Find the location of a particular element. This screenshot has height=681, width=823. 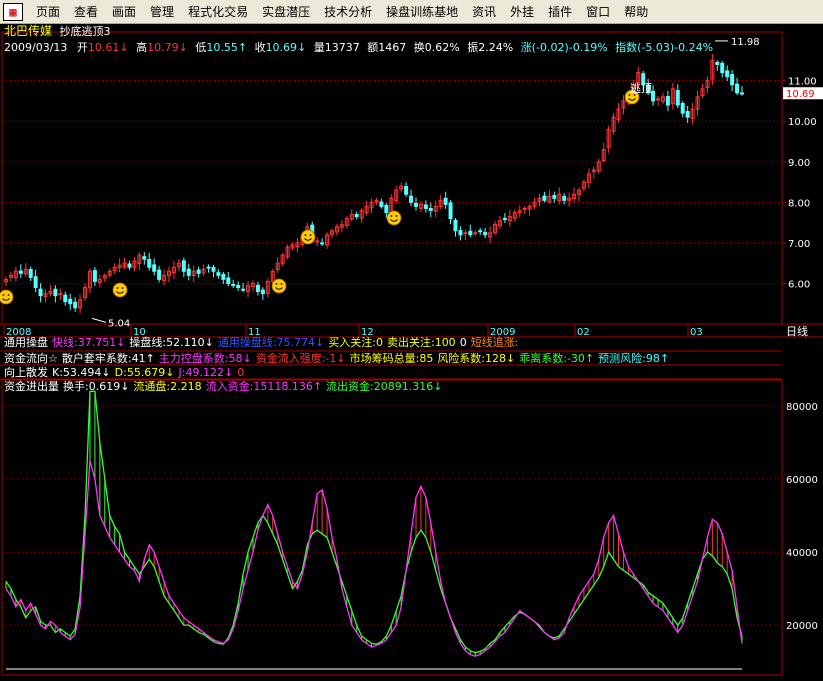

menu-help: 帮助 is located at coordinates (636, 12).